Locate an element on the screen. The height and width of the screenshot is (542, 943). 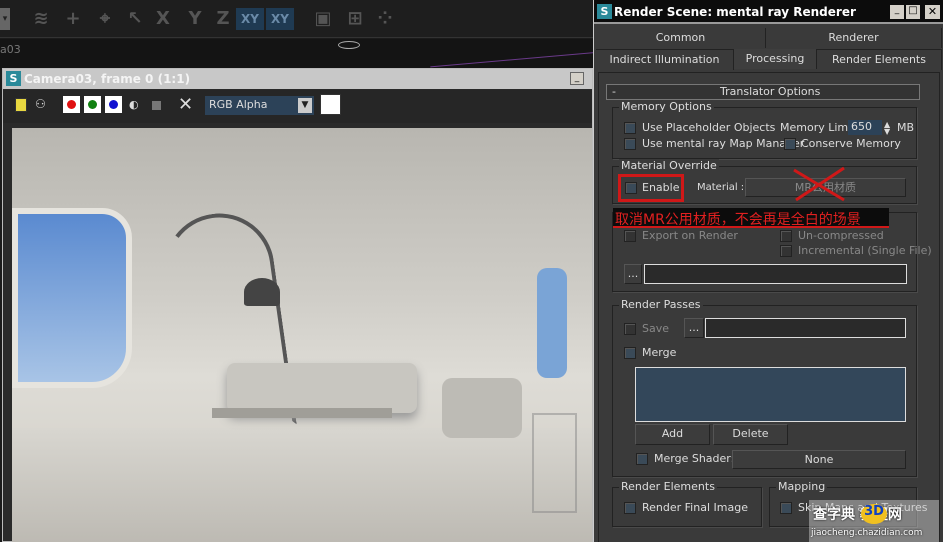
window-right is located at coordinates (552, 323).